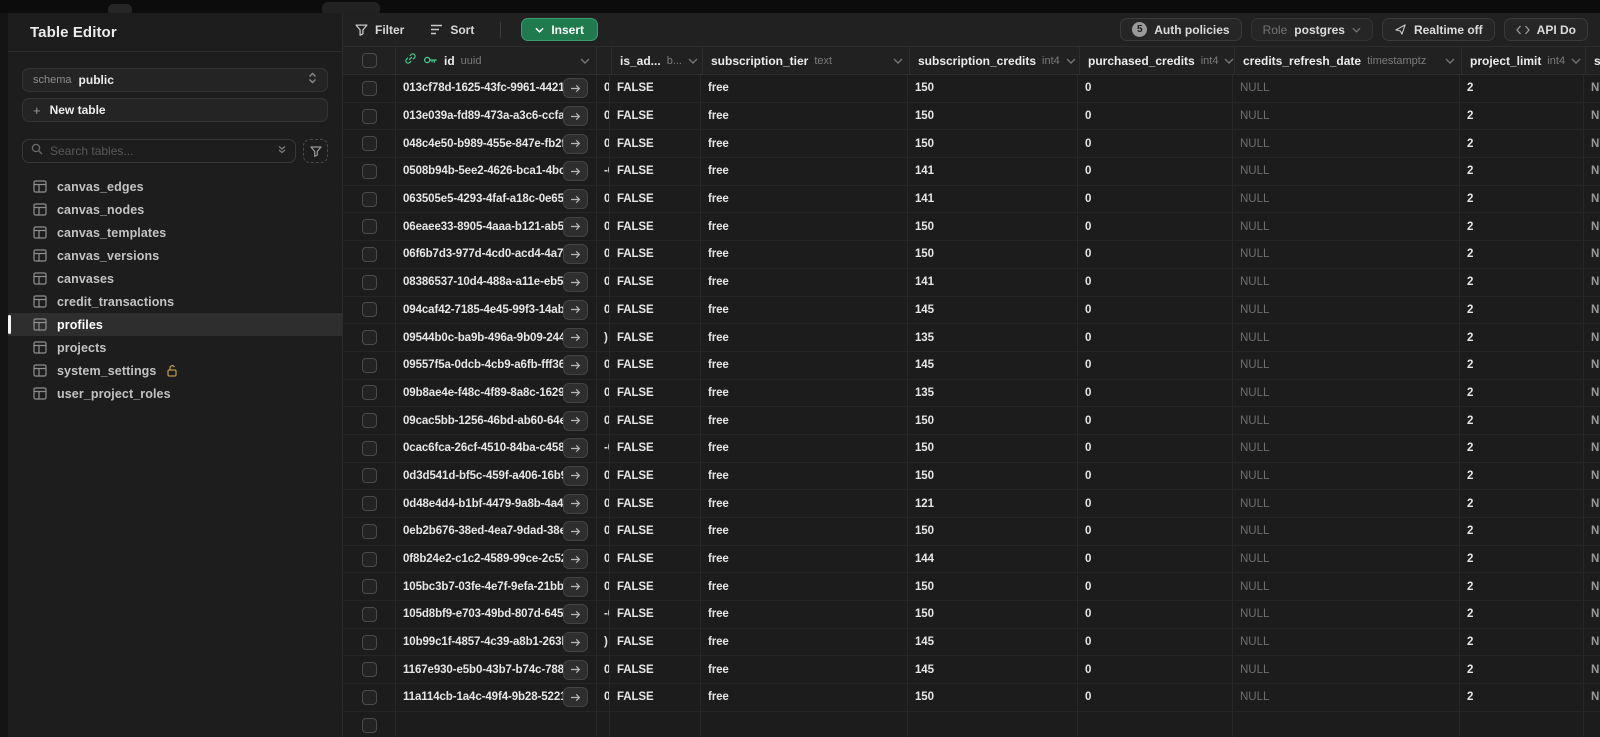 Image resolution: width=1600 pixels, height=737 pixels. I want to click on filter-button: Filter, so click(379, 30).